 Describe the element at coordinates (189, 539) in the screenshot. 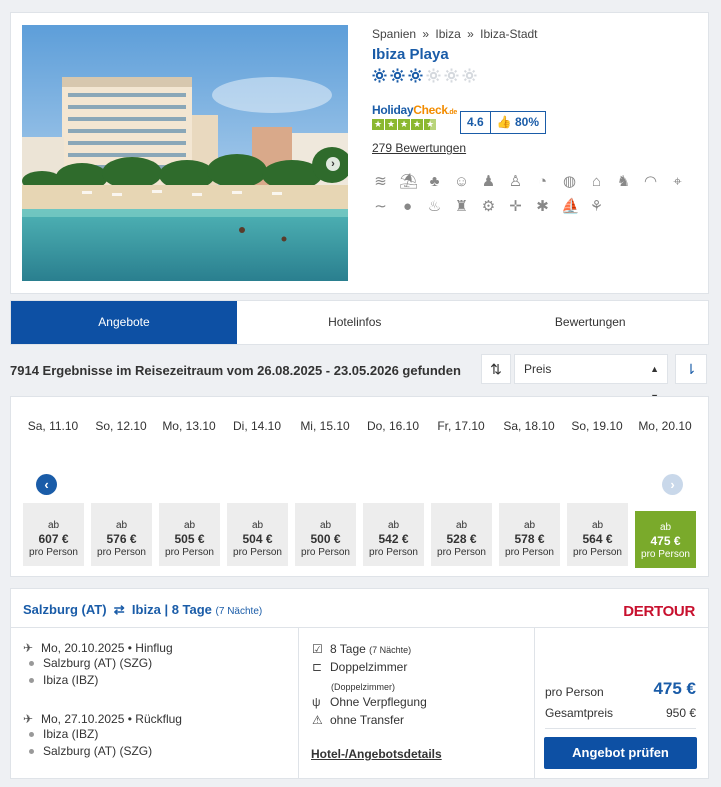

I see `price-value: 505 €` at that location.